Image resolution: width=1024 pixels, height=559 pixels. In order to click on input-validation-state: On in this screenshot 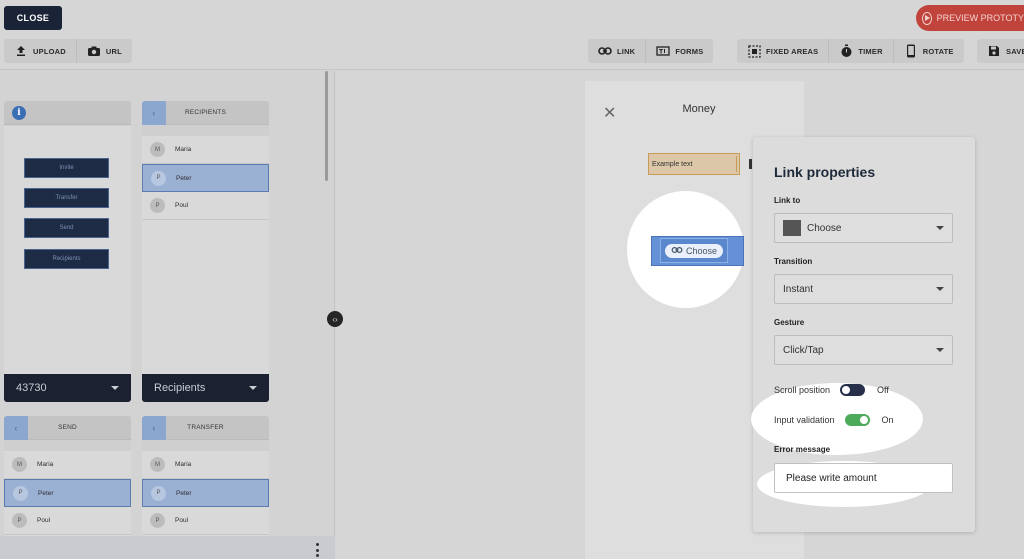, I will do `click(887, 420)`.